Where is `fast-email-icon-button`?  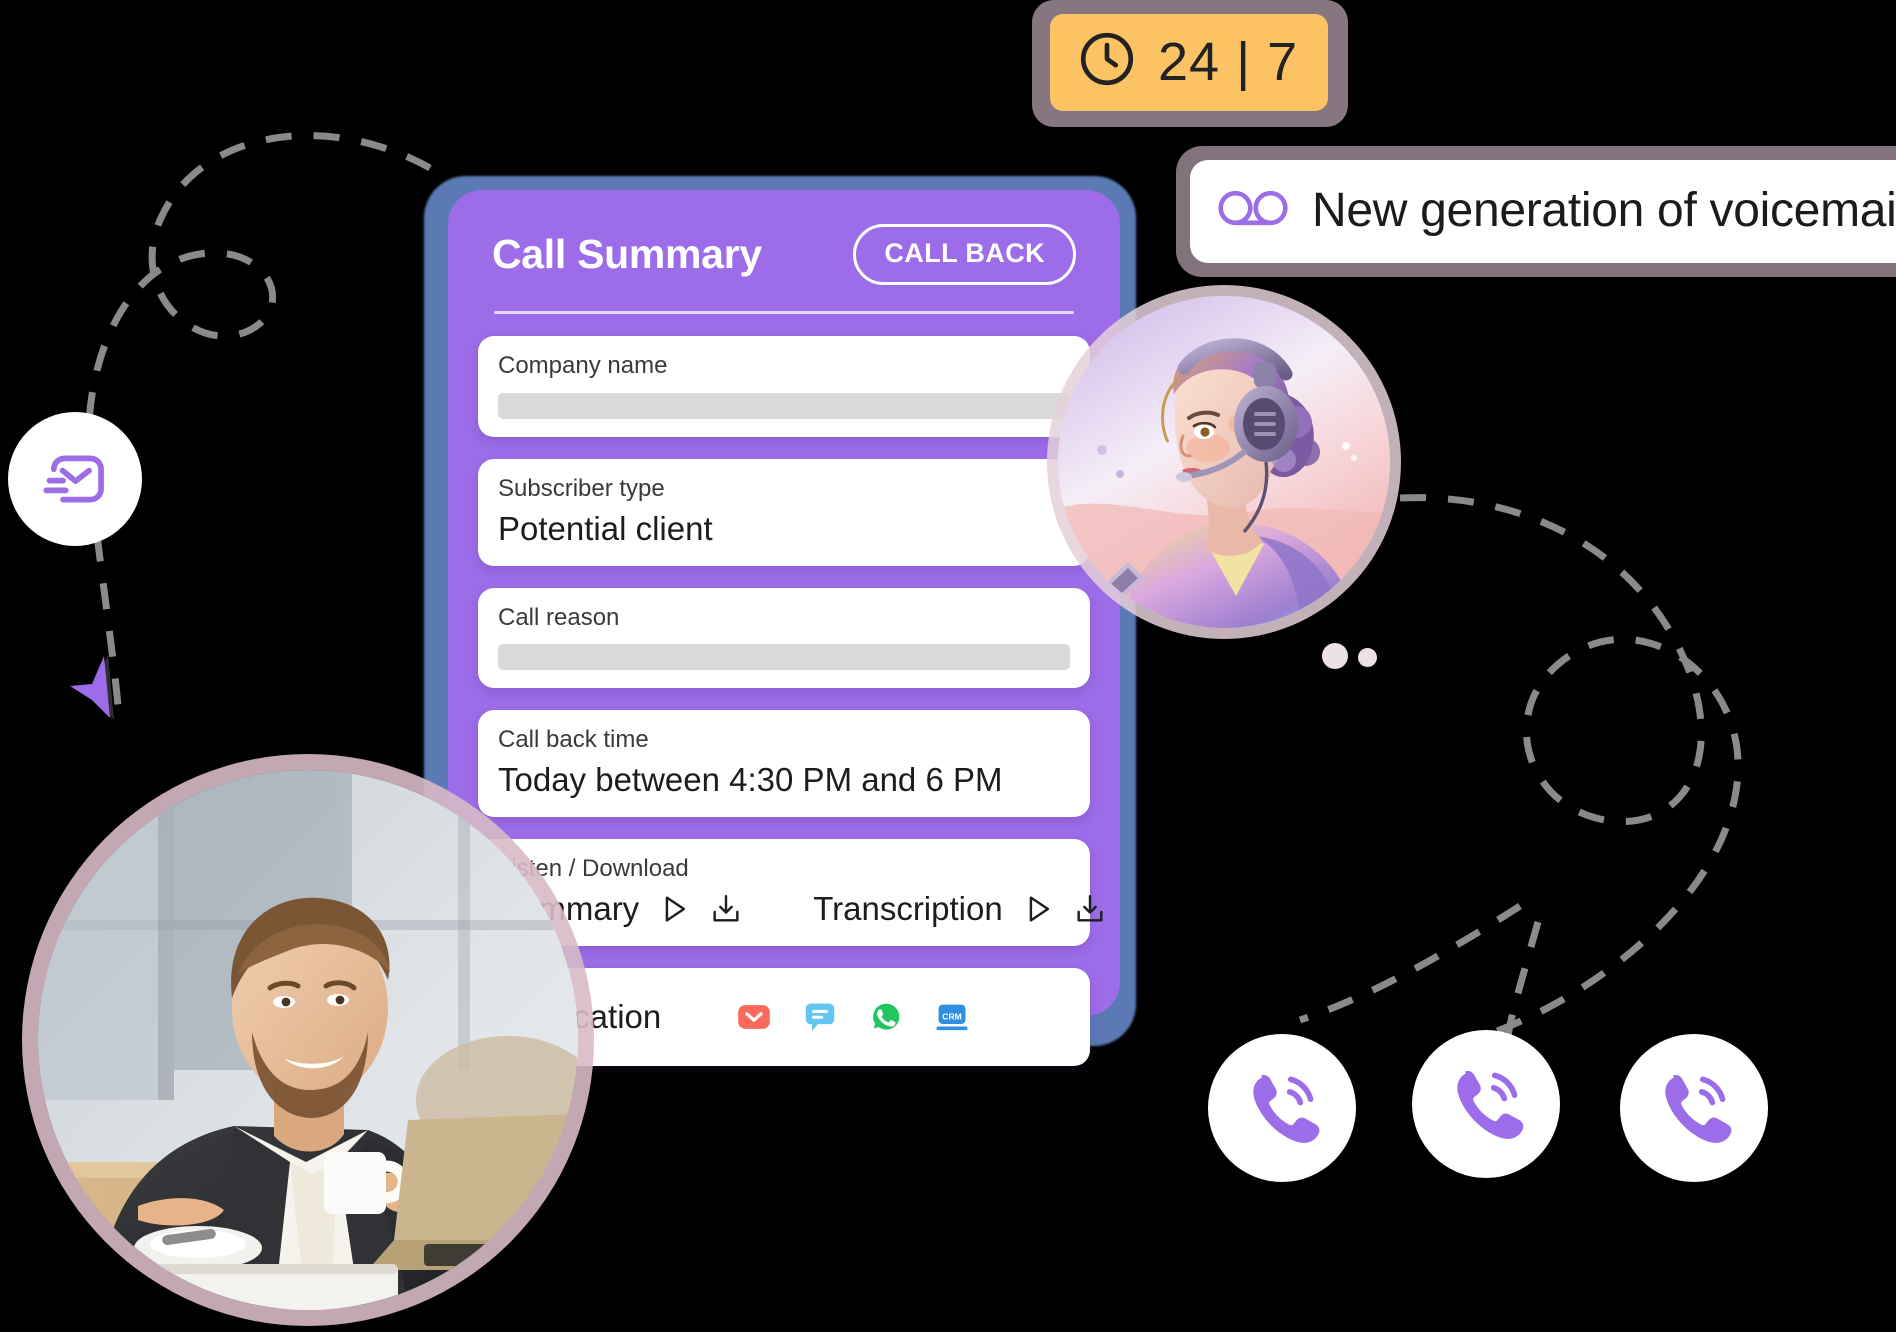 fast-email-icon-button is located at coordinates (75, 479).